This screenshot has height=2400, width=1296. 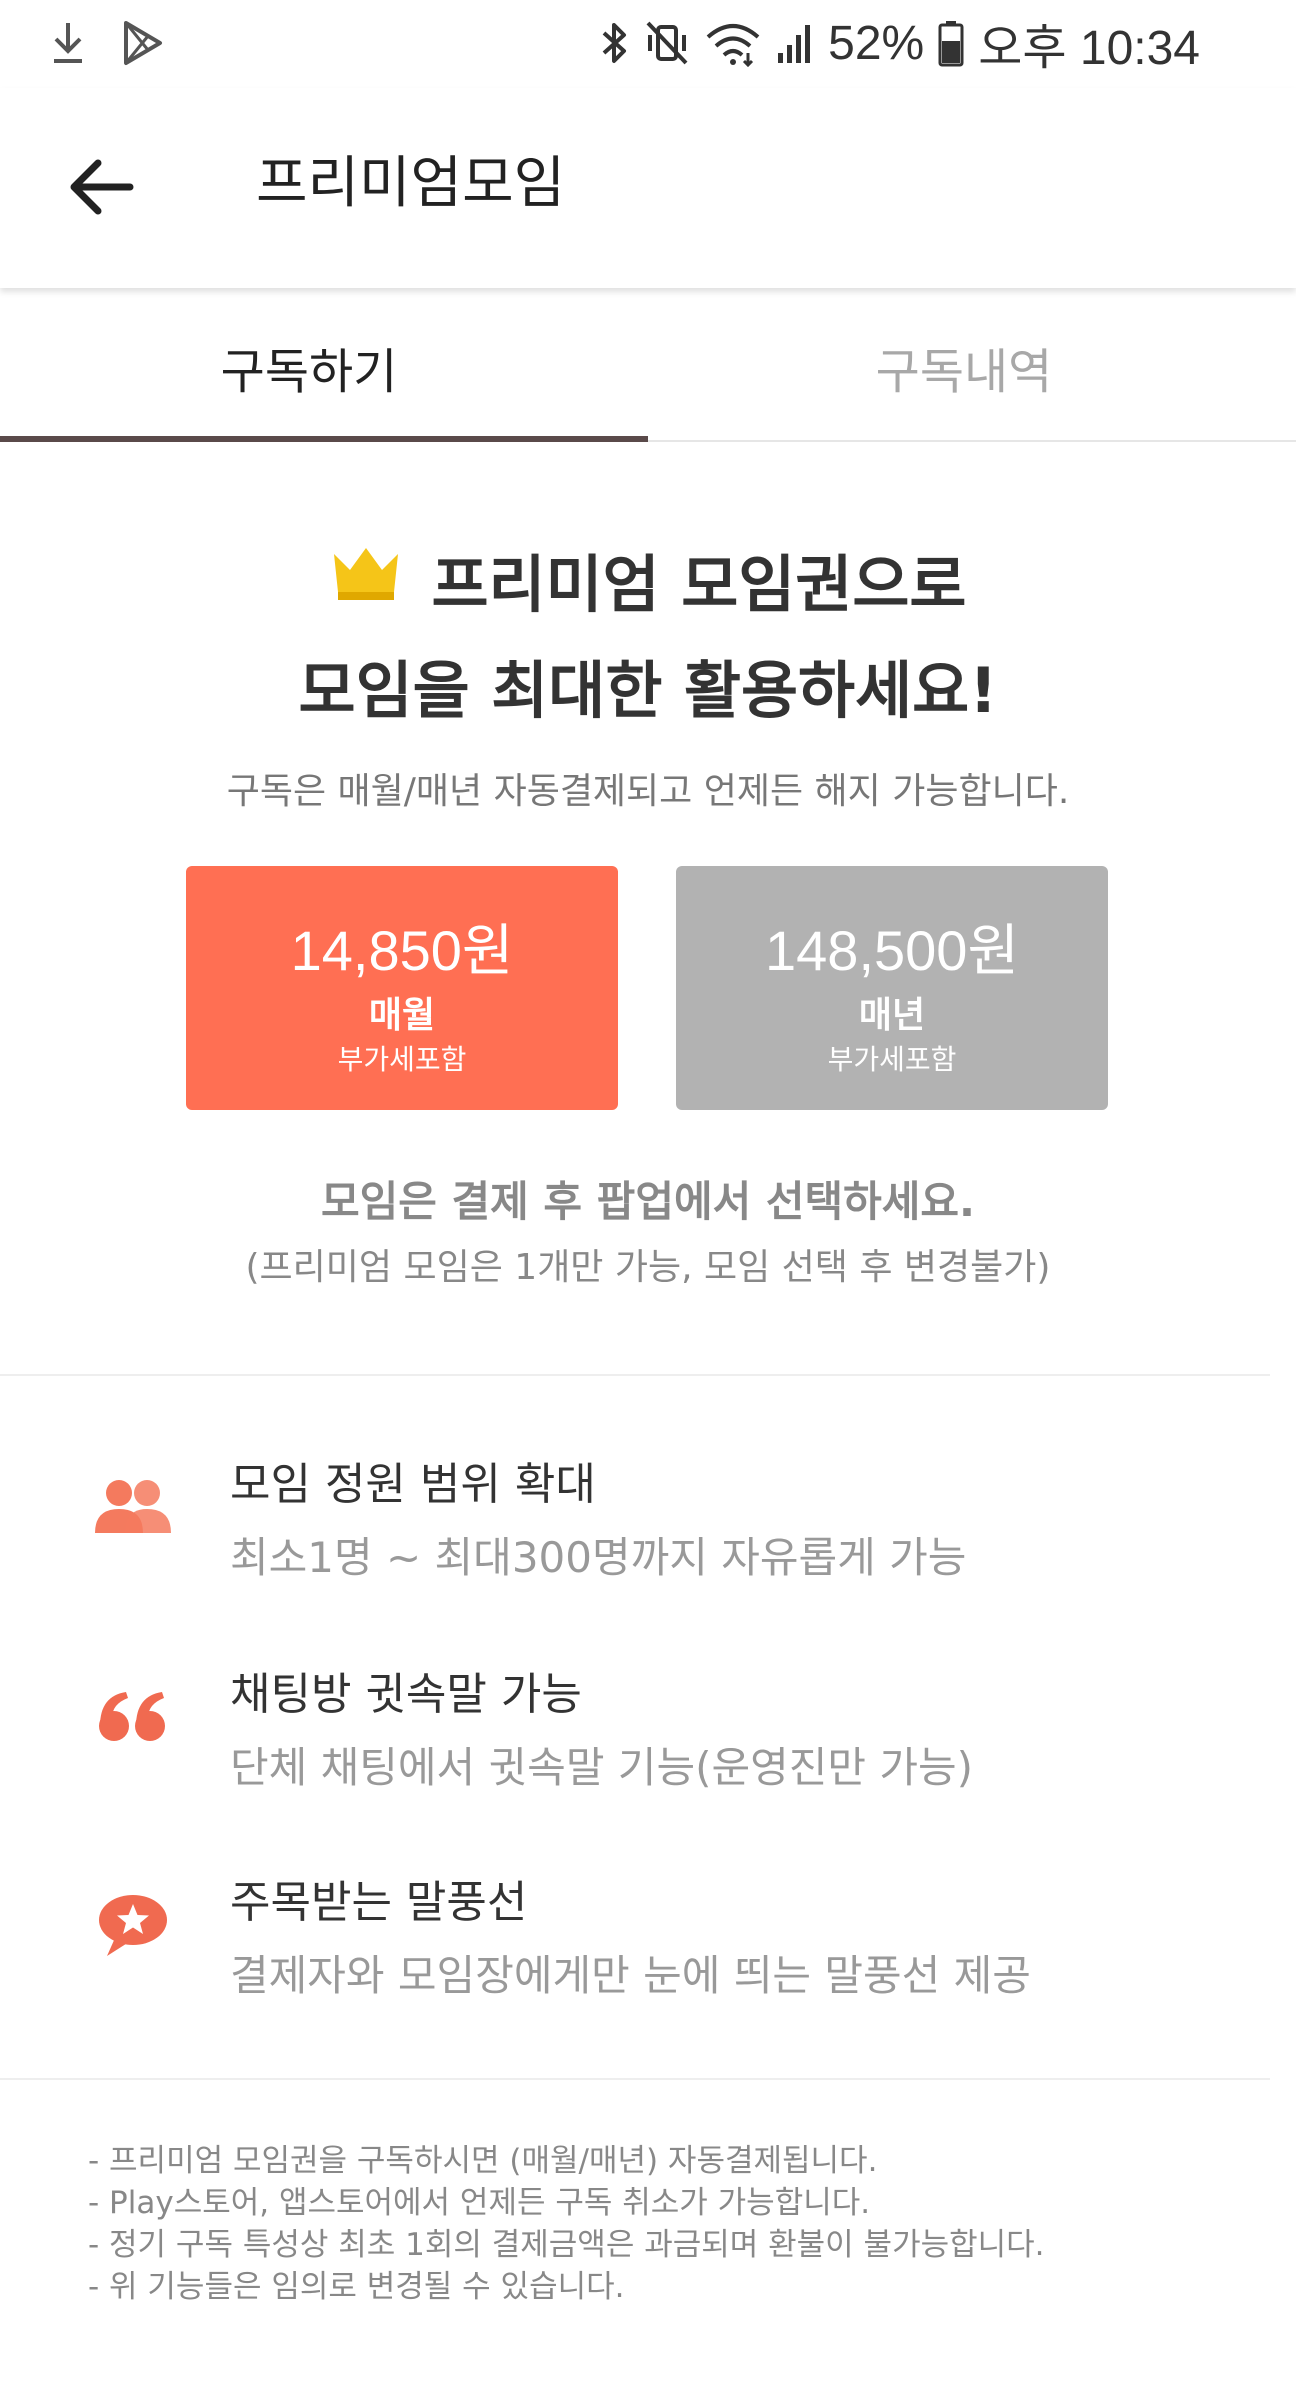 What do you see at coordinates (602, 1767) in the screenshot?
I see `feature-description: 단체 채팅에서 귓속말 기능(운영진만 가능)` at bounding box center [602, 1767].